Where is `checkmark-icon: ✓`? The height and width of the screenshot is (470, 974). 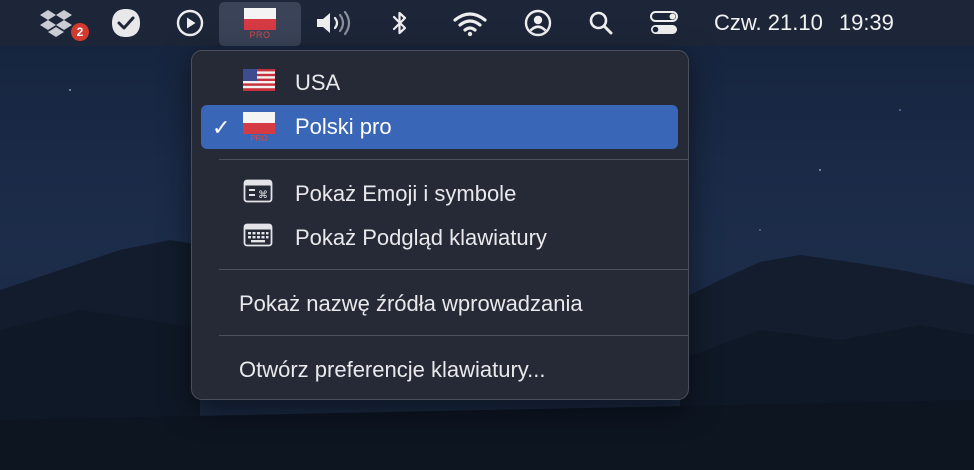 checkmark-icon: ✓ is located at coordinates (221, 127).